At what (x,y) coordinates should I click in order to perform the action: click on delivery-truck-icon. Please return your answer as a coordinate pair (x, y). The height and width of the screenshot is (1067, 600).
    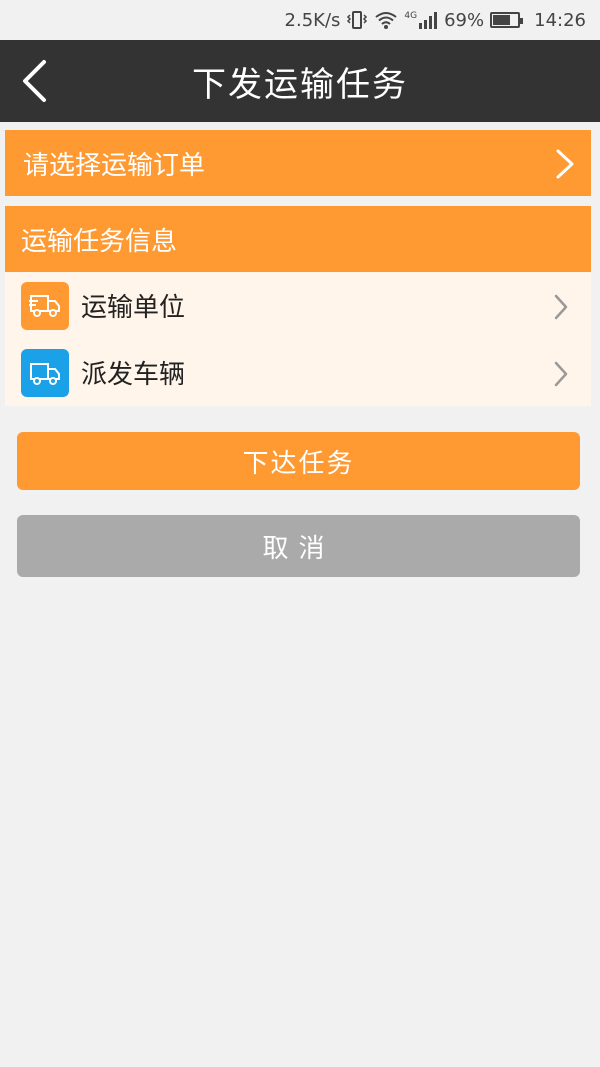
    Looking at the image, I should click on (45, 305).